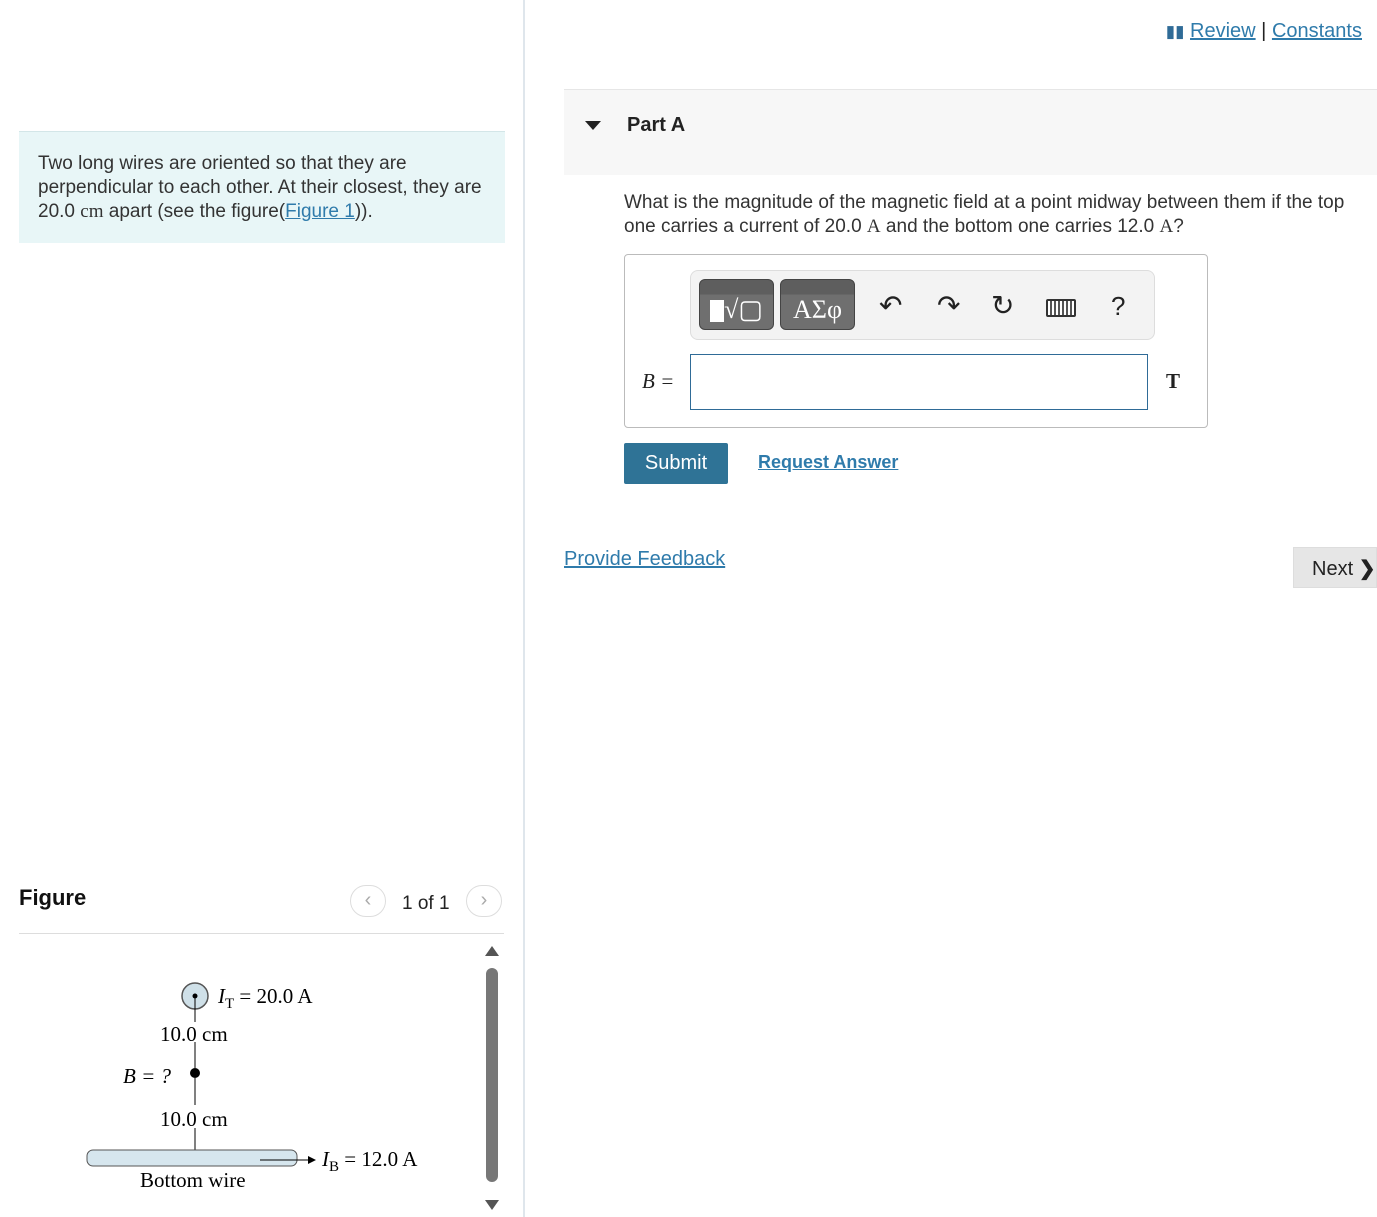  I want to click on answer-input, so click(919, 382).